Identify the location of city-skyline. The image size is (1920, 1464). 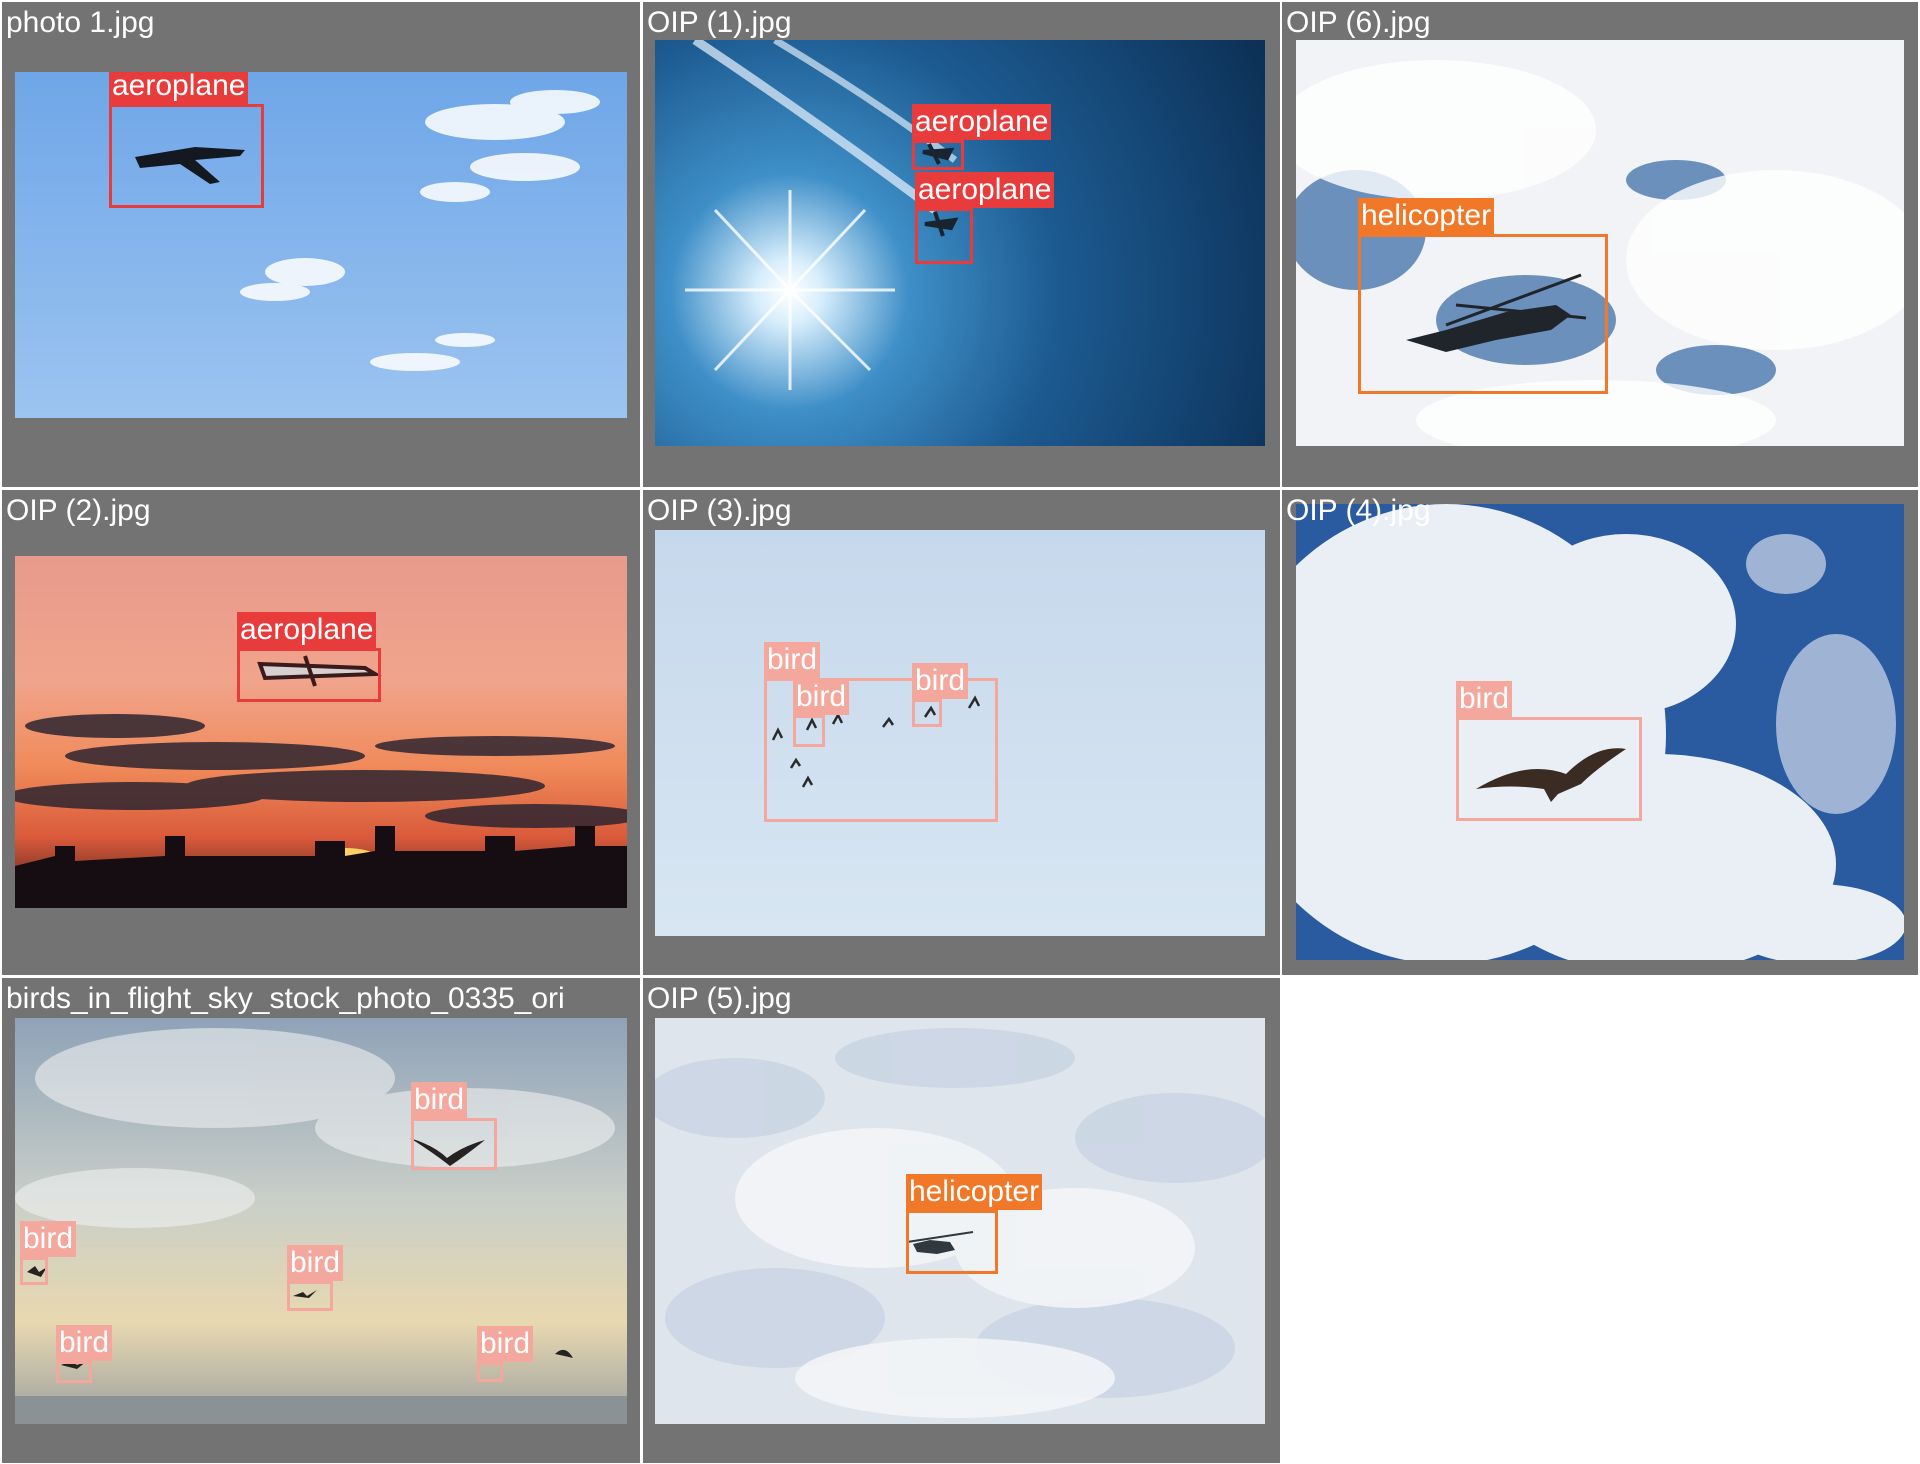
(321, 867).